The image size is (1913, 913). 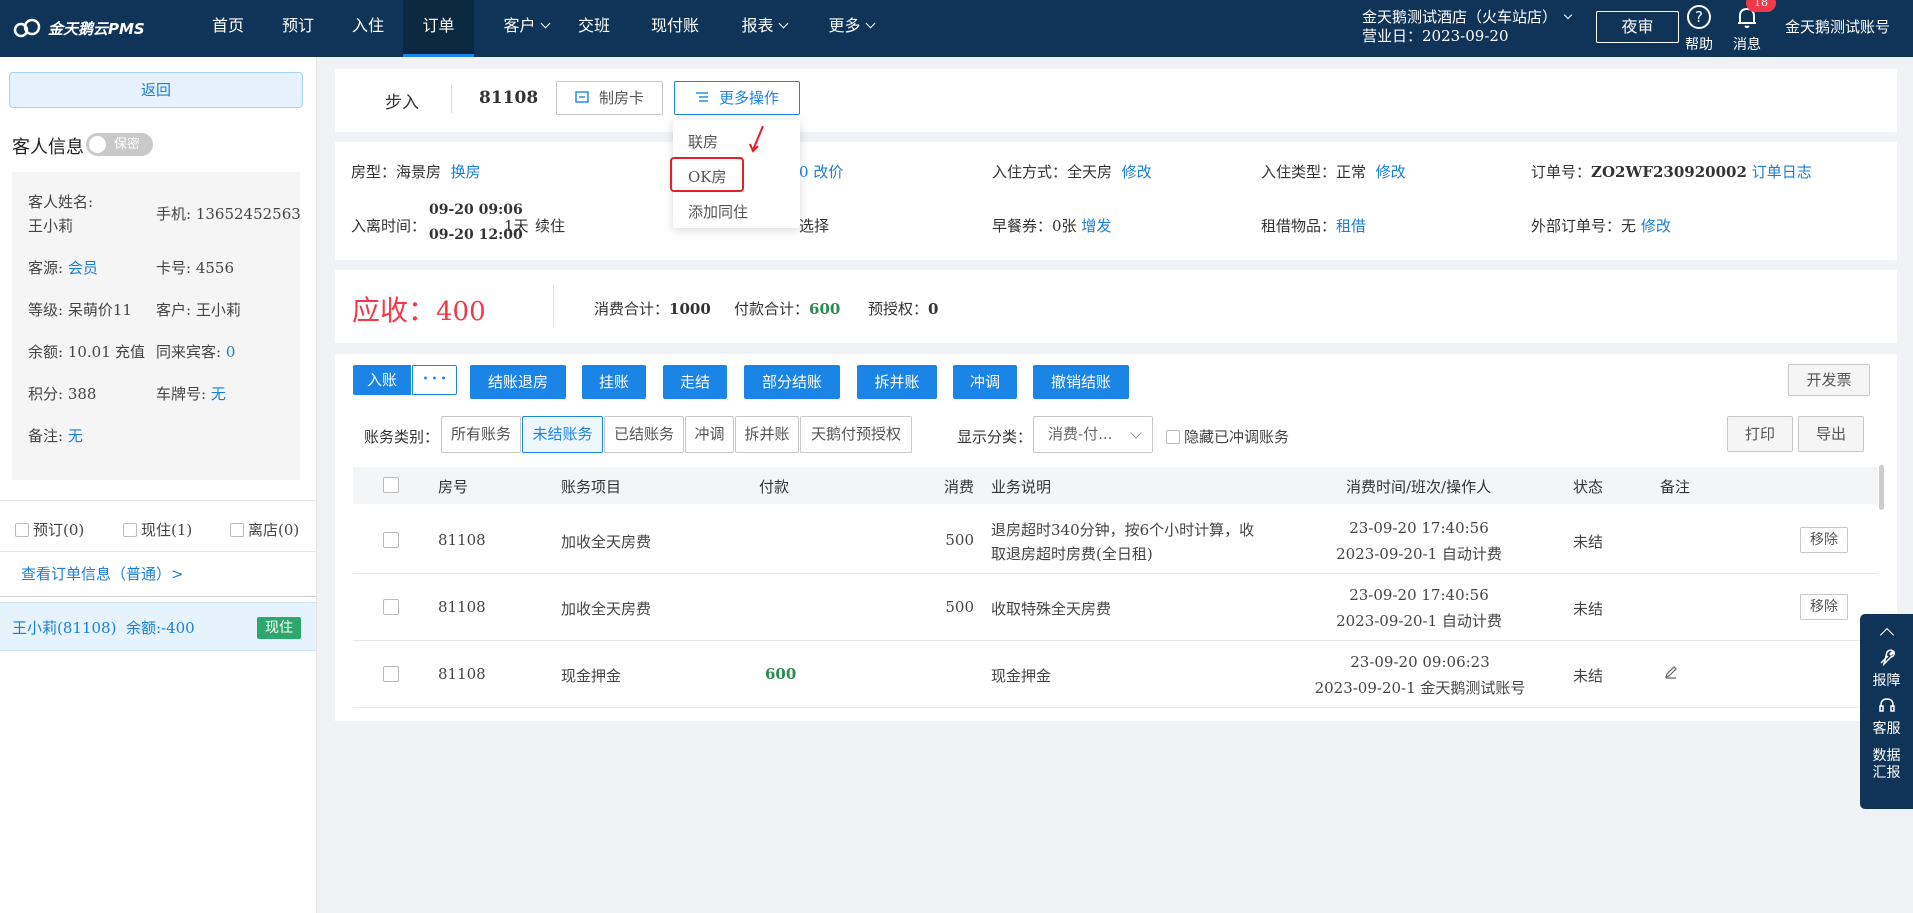 I want to click on export-button: 导出, so click(x=1831, y=434).